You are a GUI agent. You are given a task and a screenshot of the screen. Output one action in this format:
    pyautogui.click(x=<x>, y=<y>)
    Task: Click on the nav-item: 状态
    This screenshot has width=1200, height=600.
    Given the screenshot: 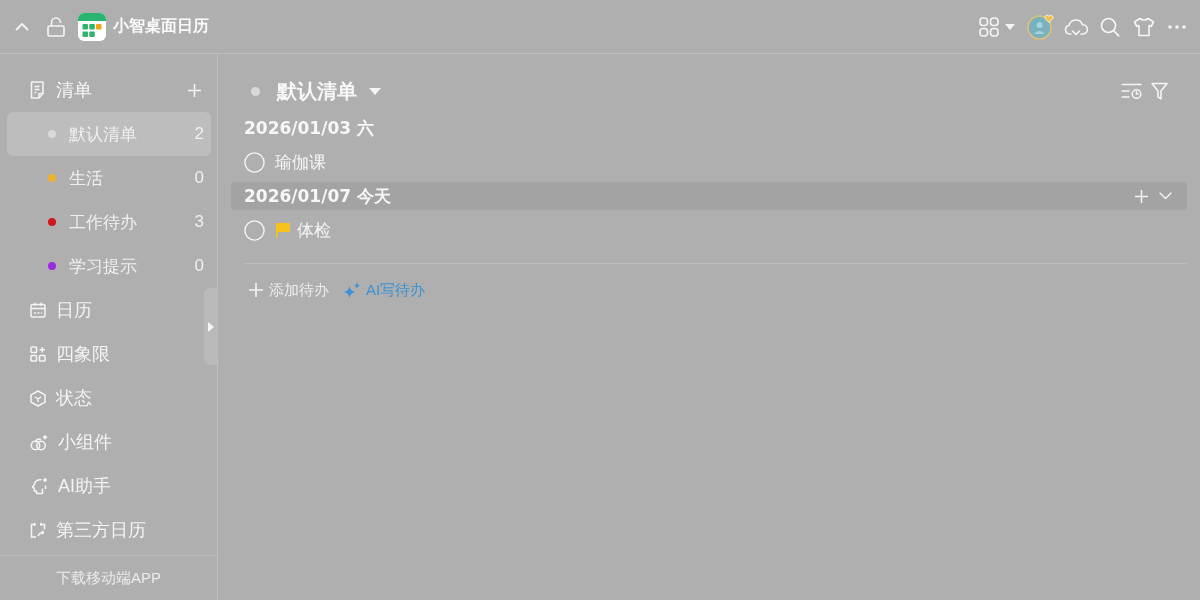 What is the action you would take?
    pyautogui.click(x=105, y=398)
    